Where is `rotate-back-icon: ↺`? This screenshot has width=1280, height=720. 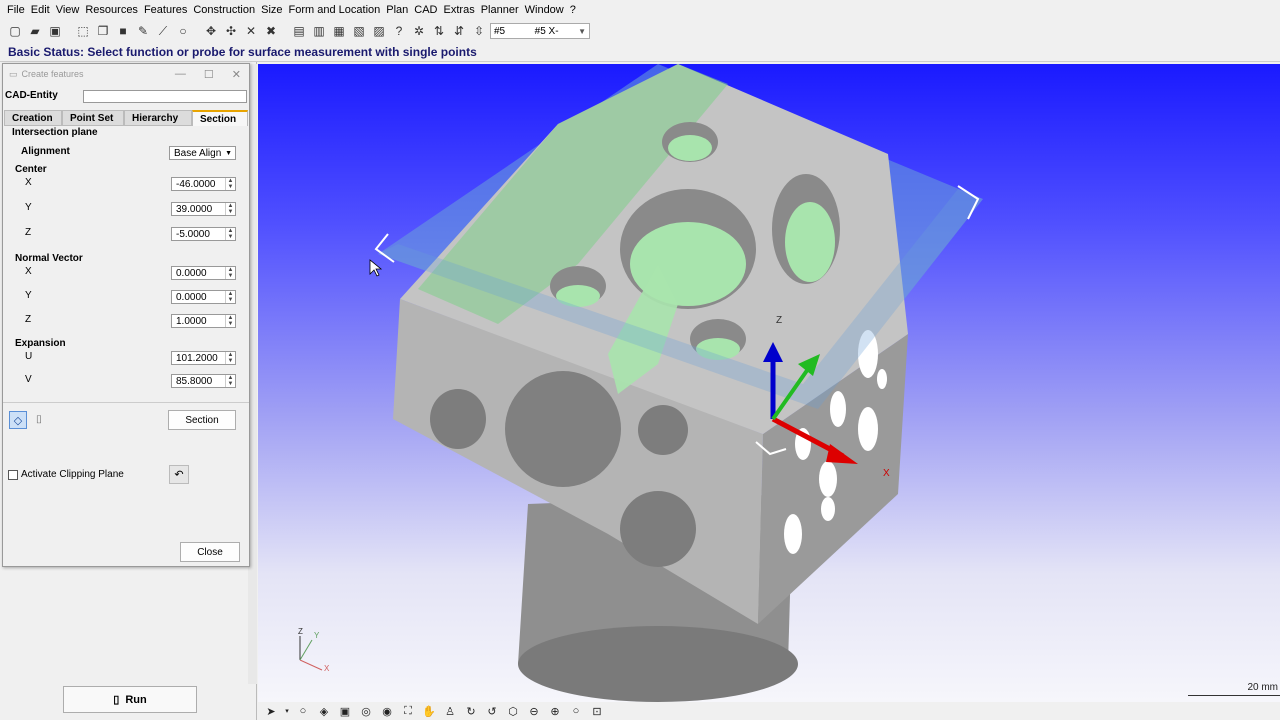 rotate-back-icon: ↺ is located at coordinates (492, 711).